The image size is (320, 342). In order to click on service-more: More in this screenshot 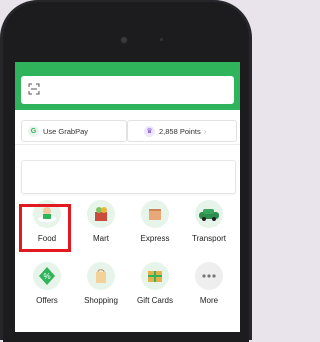, I will do `click(209, 283)`.